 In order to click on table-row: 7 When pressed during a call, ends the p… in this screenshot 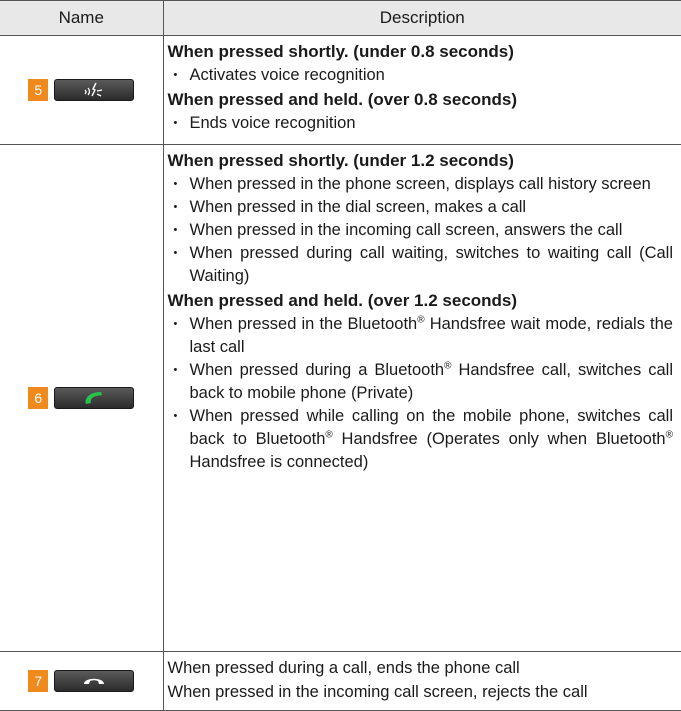, I will do `click(340, 681)`.